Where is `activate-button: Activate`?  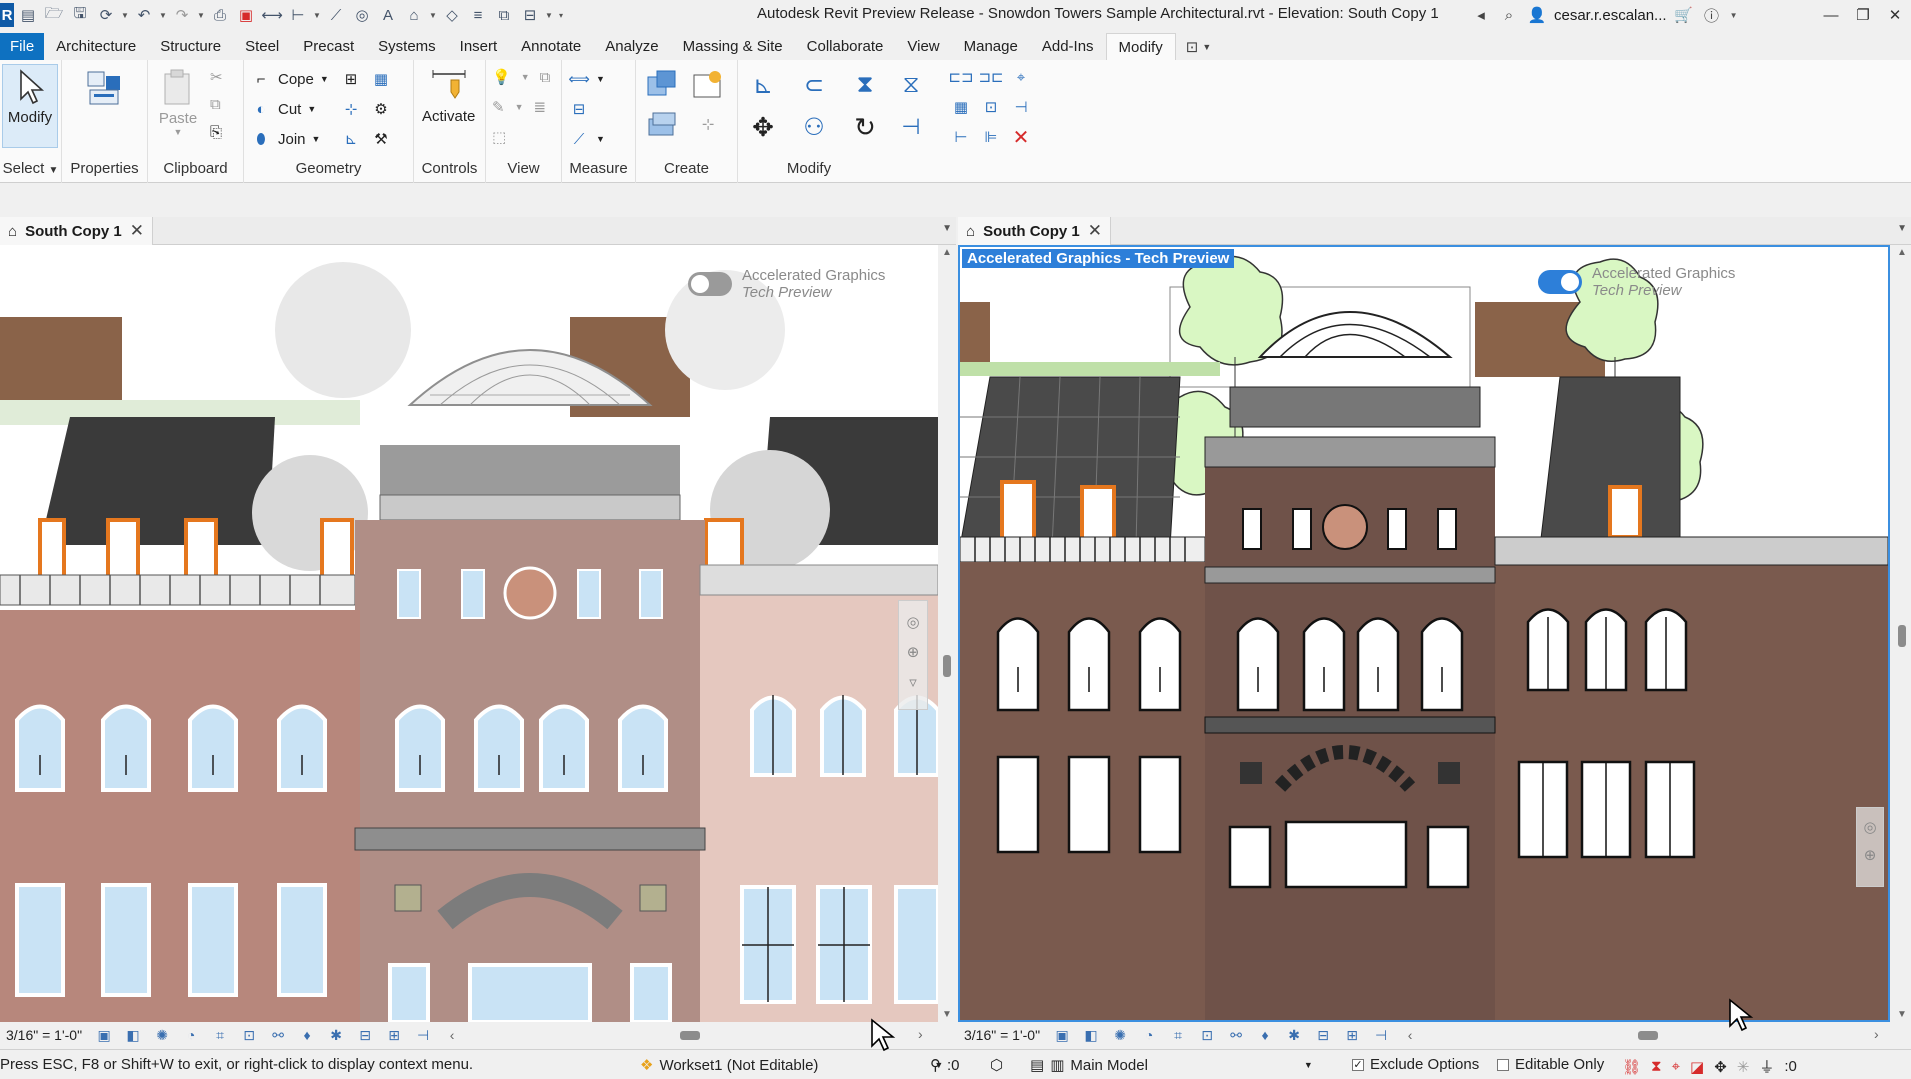
activate-button: Activate is located at coordinates (448, 94).